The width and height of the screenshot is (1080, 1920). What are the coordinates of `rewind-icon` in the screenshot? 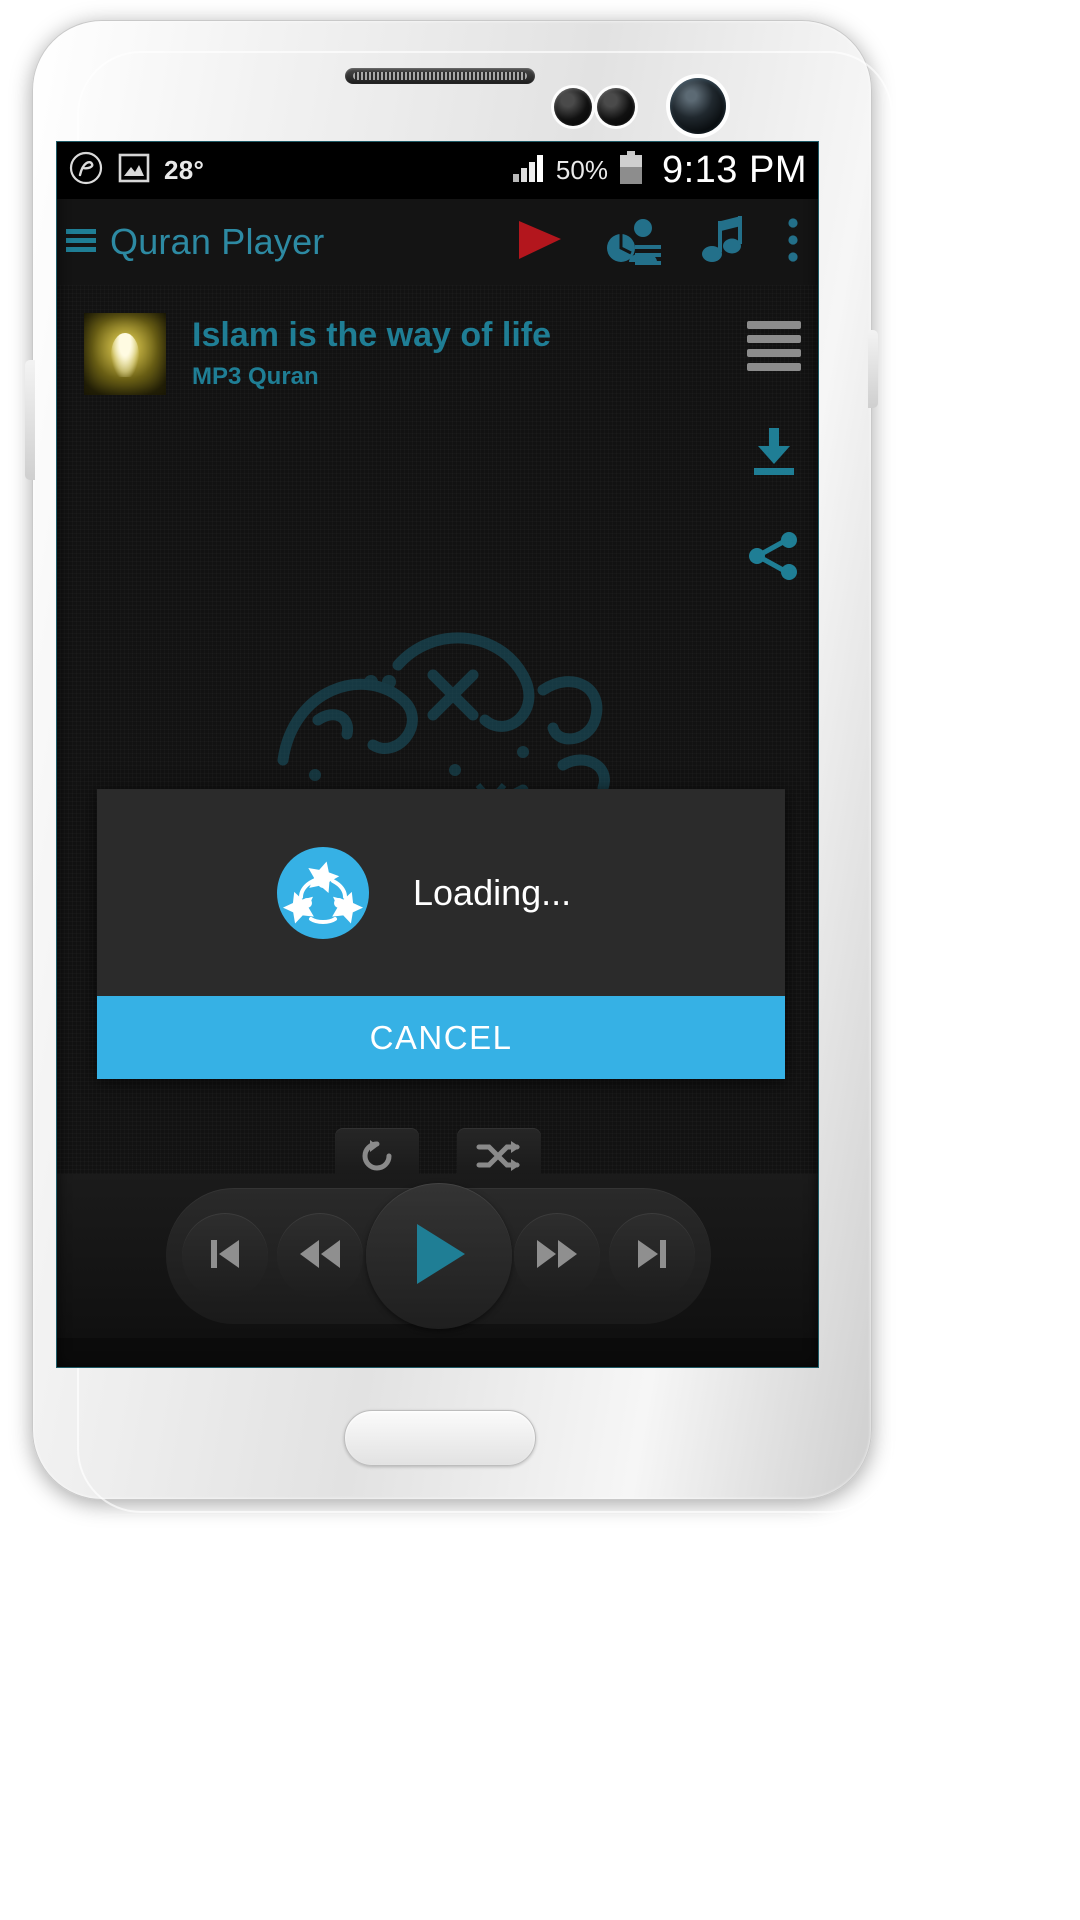 It's located at (320, 1256).